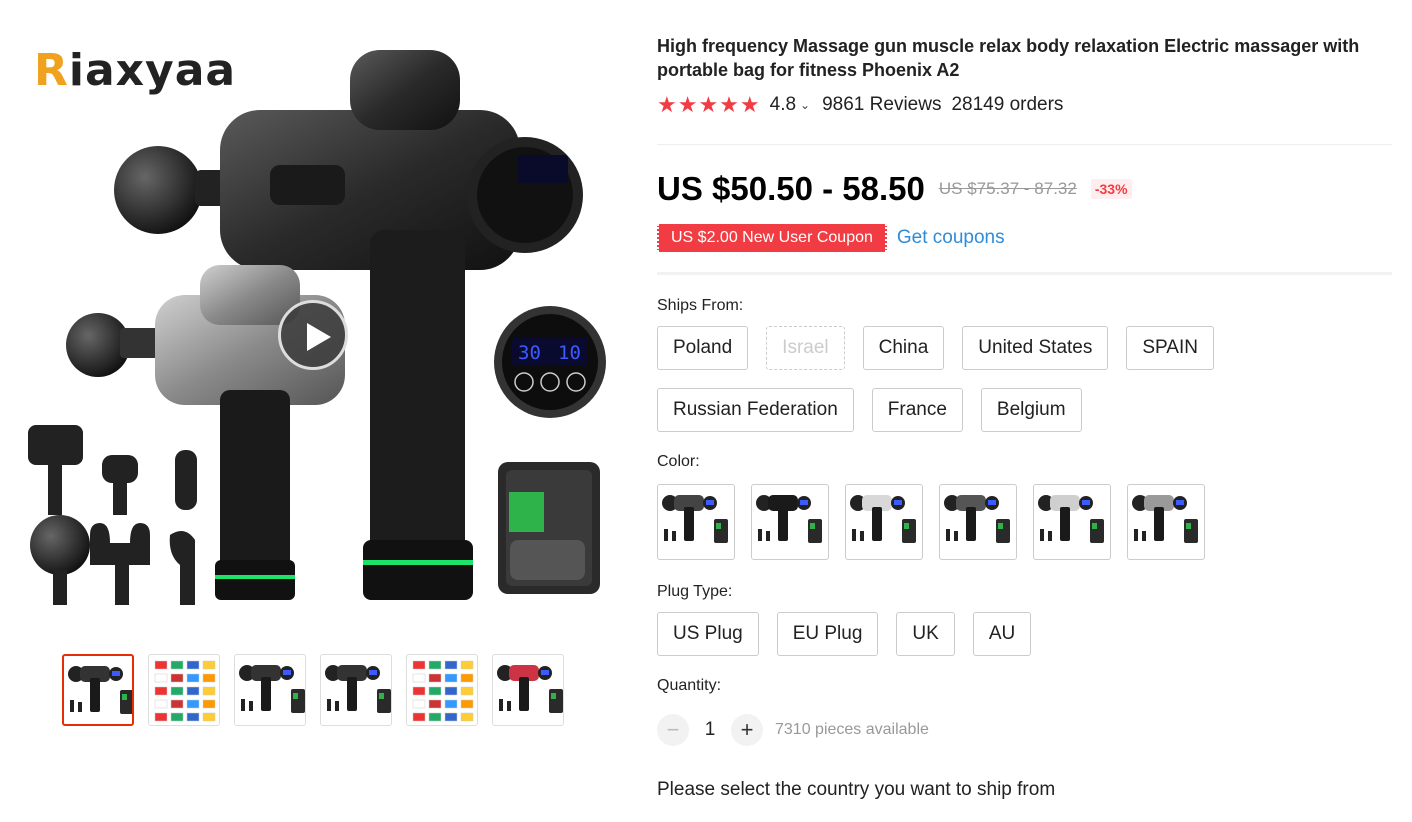  Describe the element at coordinates (931, 522) in the screenshot. I see `color-options` at that location.